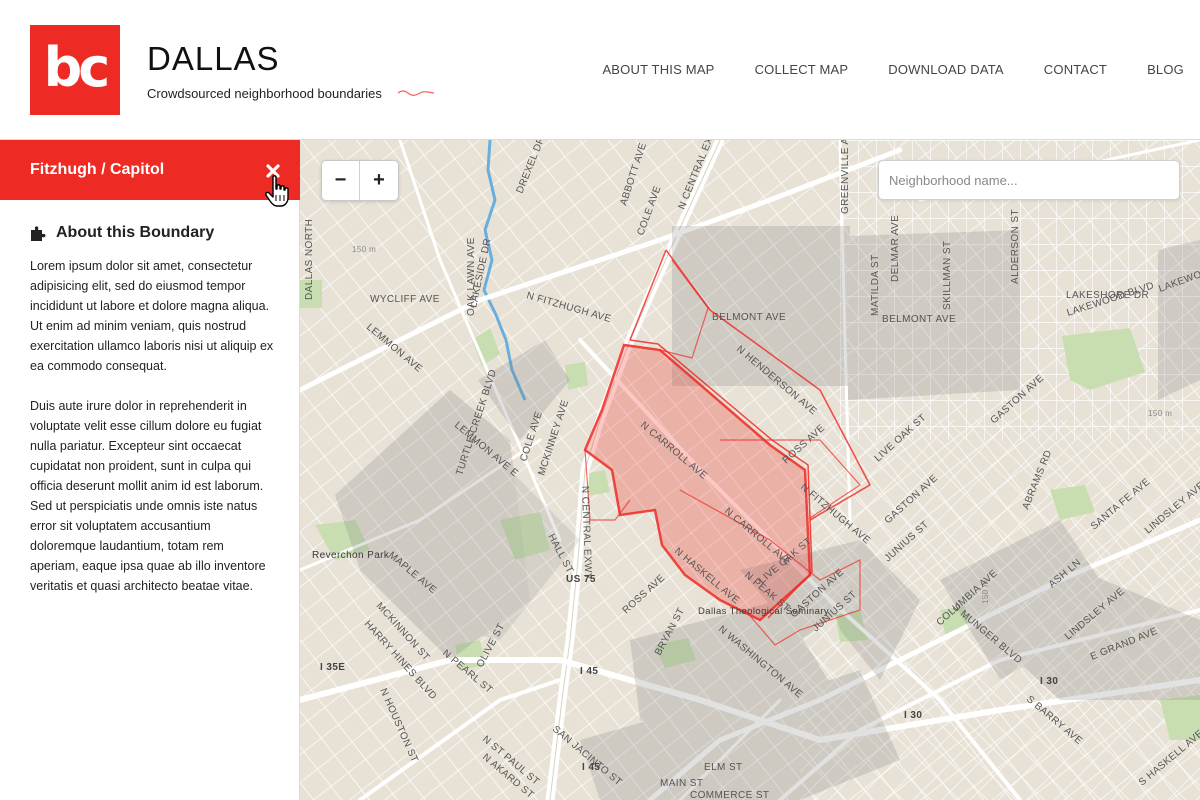  I want to click on label-elm: ELM ST, so click(723, 767).